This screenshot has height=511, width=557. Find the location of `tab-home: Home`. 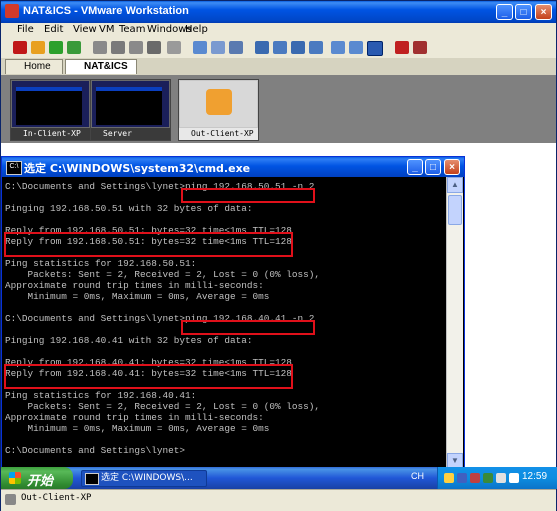

tab-home: Home is located at coordinates (34, 66).